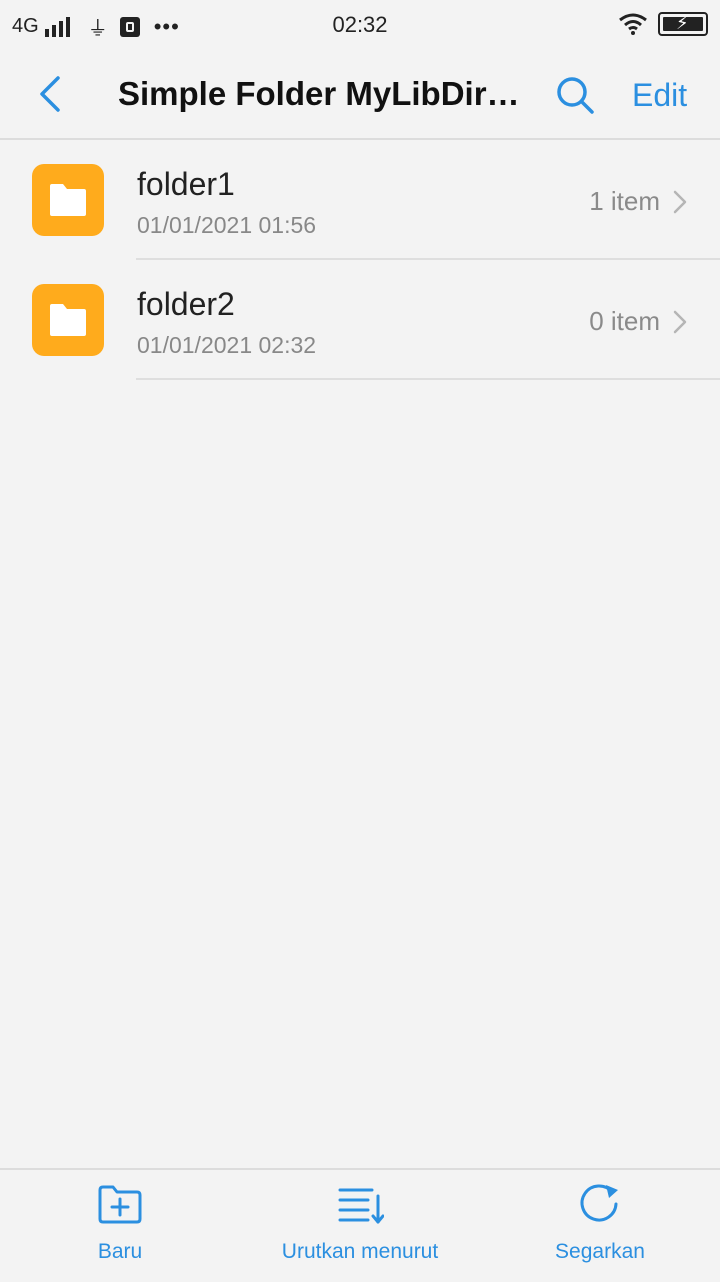 The width and height of the screenshot is (720, 1282). I want to click on status-bar: 4G ⏚ ••• 02:32 ⚡, so click(360, 25).